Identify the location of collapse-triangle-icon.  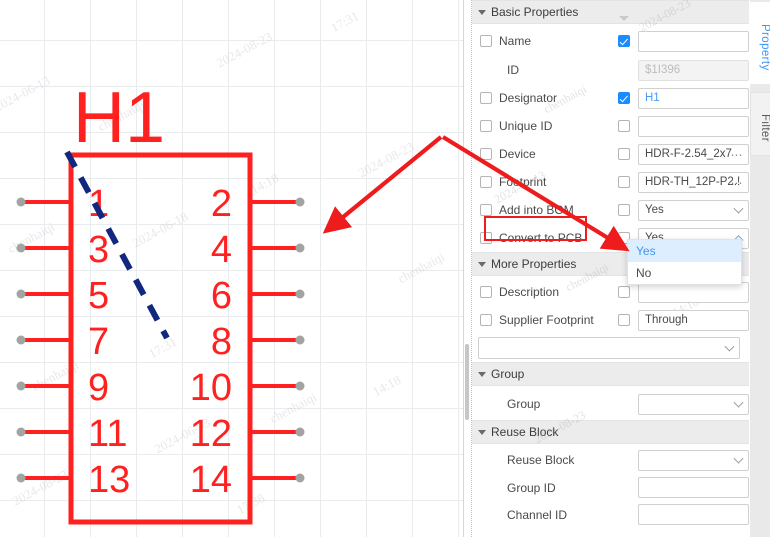
(624, 18).